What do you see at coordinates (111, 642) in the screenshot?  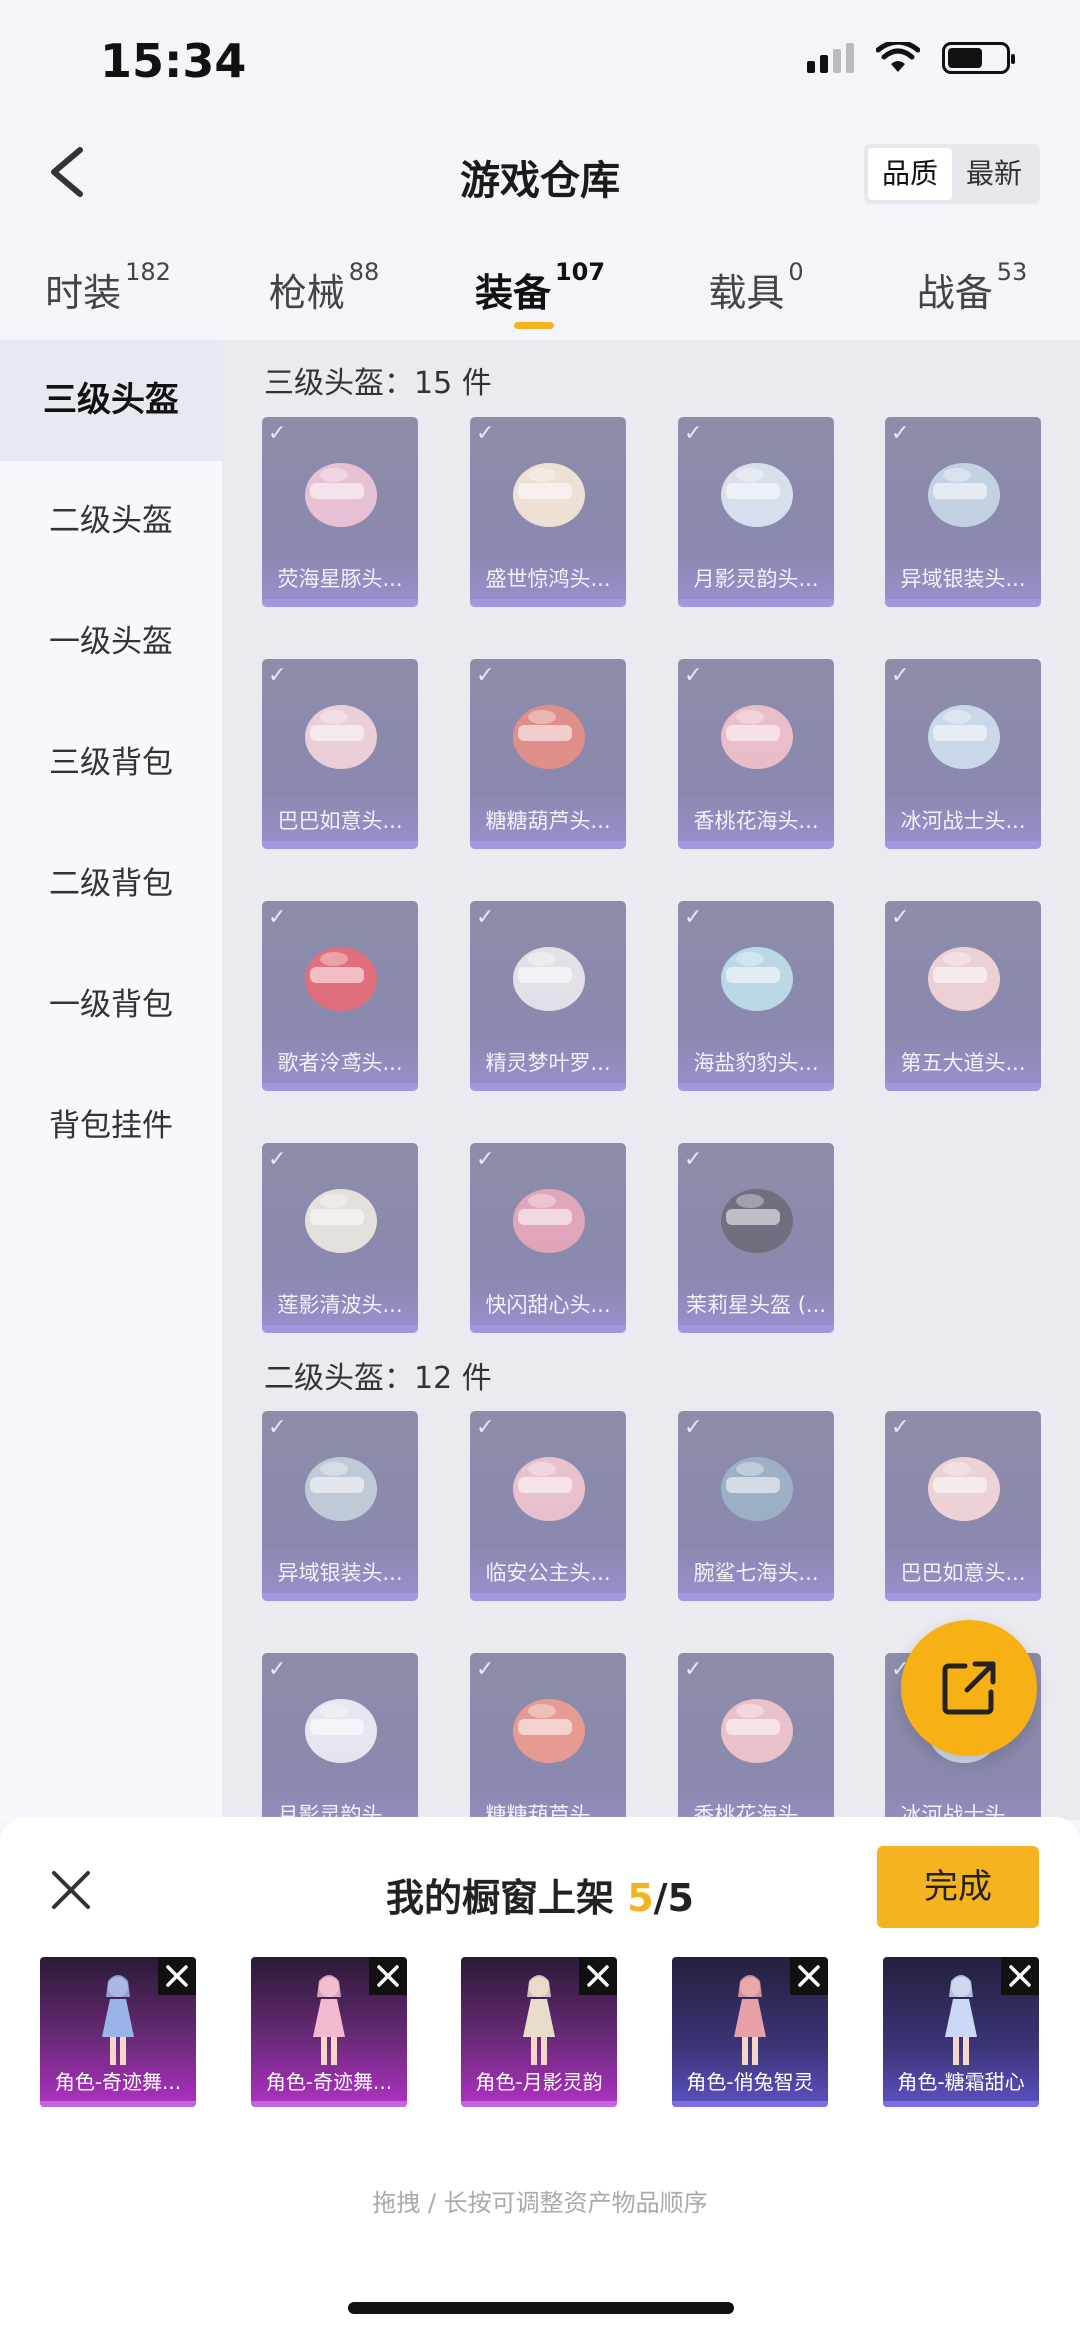 I see `sidebar-item-lv1-helmet: 一级头盔` at bounding box center [111, 642].